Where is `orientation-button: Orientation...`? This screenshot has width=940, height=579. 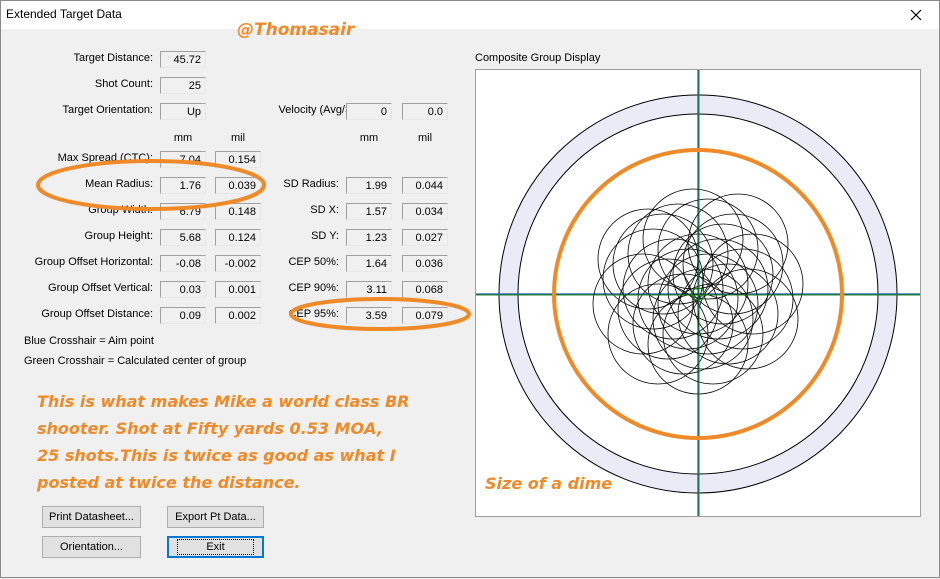
orientation-button: Orientation... is located at coordinates (91, 547).